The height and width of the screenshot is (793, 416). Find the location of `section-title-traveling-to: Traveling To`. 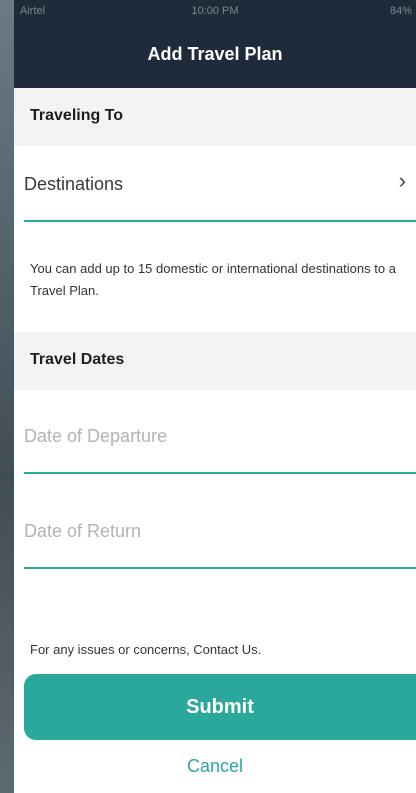

section-title-traveling-to: Traveling To is located at coordinates (77, 115).